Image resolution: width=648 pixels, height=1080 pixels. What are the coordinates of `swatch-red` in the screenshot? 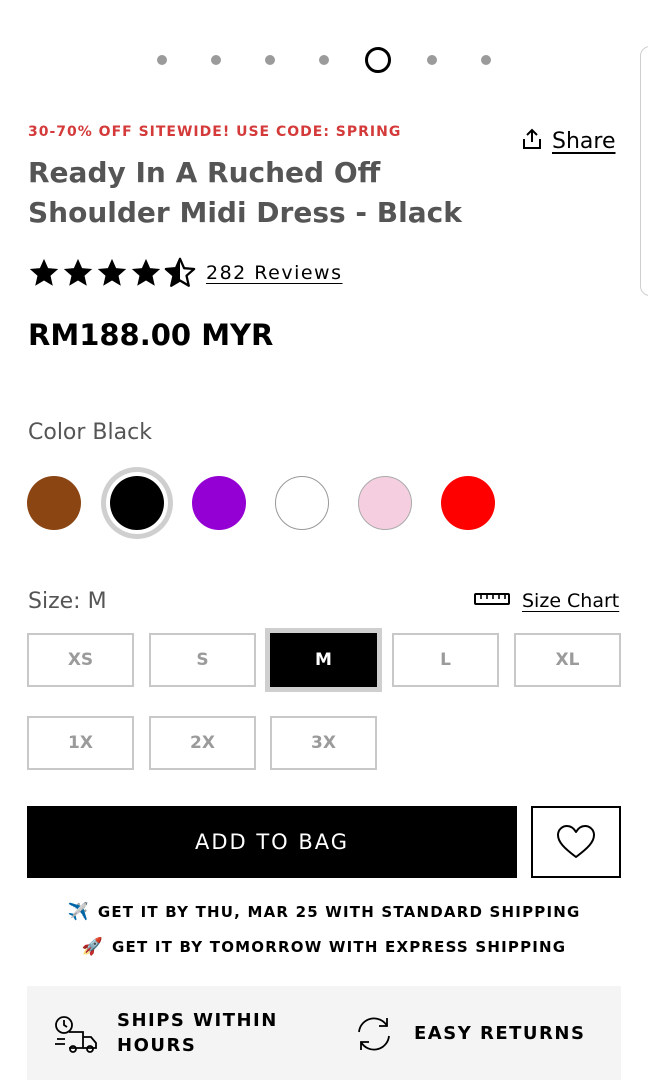 It's located at (468, 503).